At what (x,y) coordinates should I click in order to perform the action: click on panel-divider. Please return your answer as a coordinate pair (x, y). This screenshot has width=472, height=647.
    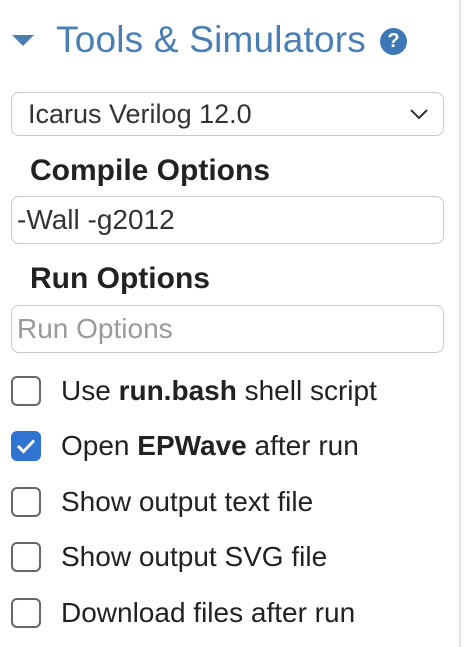
    Looking at the image, I should click on (460, 323).